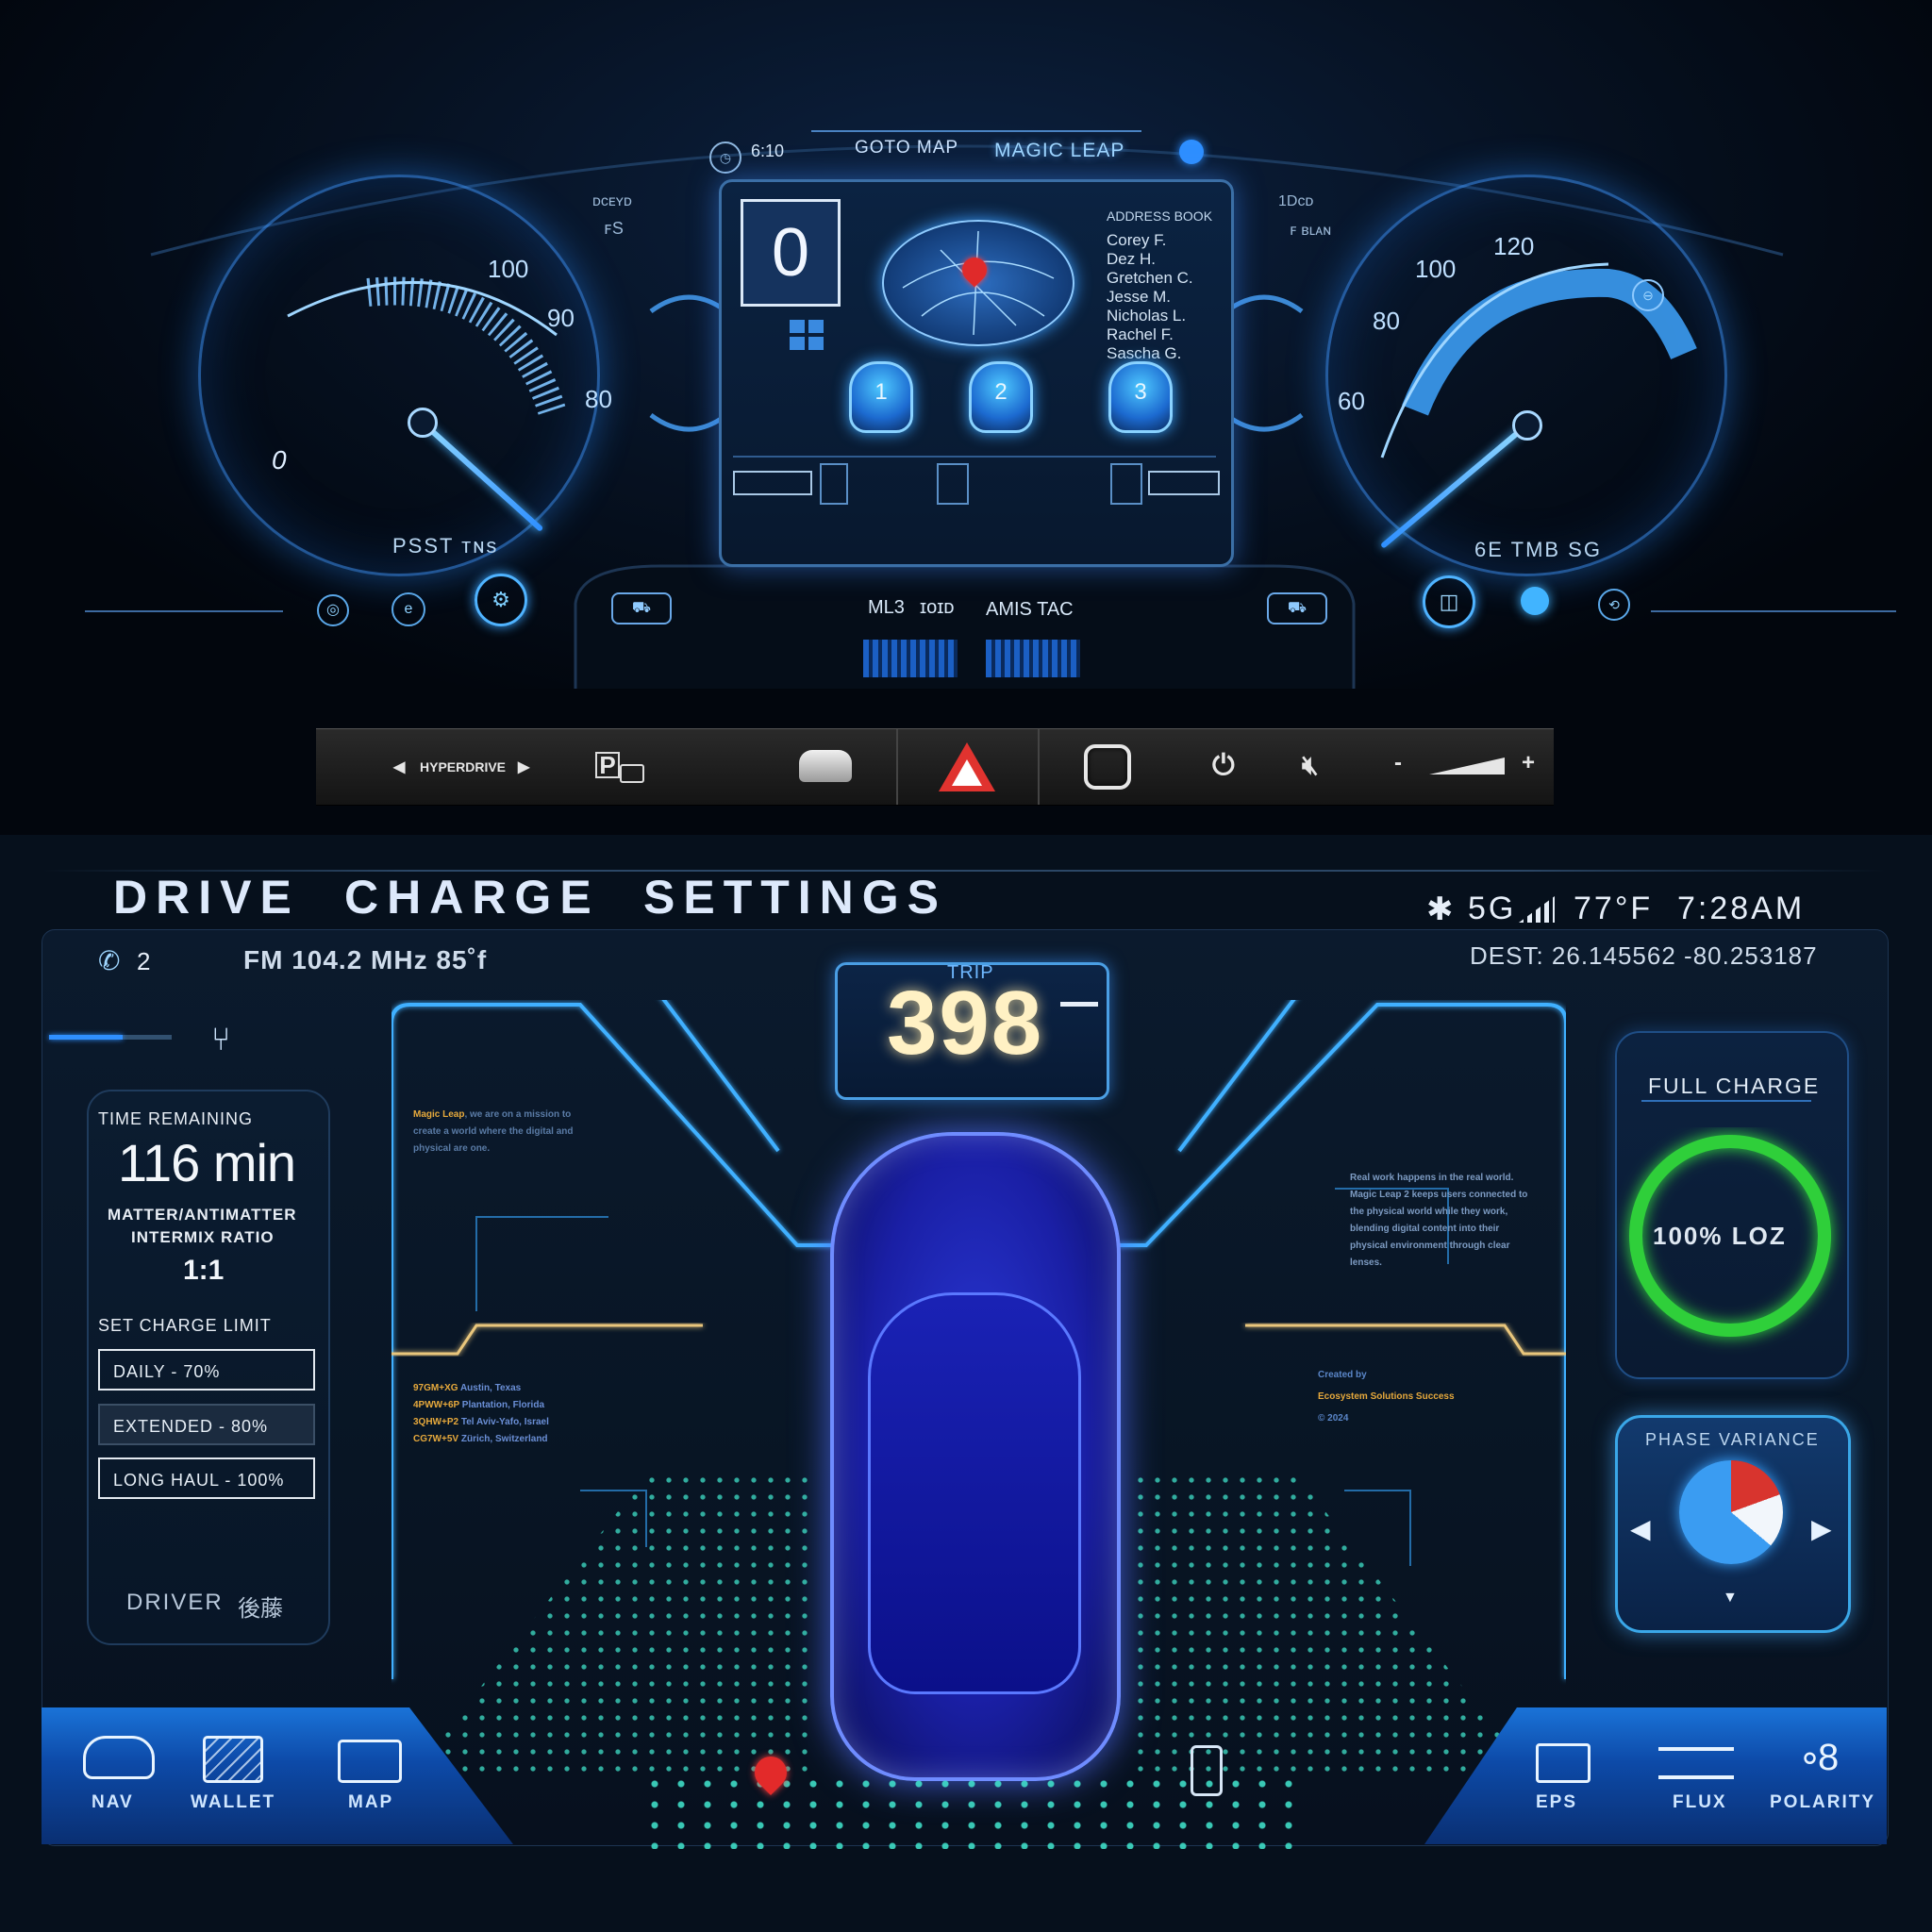 The height and width of the screenshot is (1932, 1932). Describe the element at coordinates (1140, 397) in the screenshot. I see `seat-button-3: 3` at that location.